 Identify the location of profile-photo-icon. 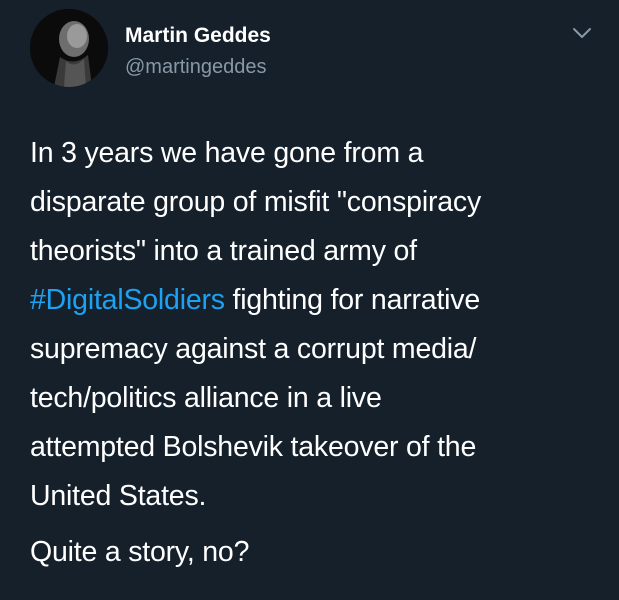
(69, 48).